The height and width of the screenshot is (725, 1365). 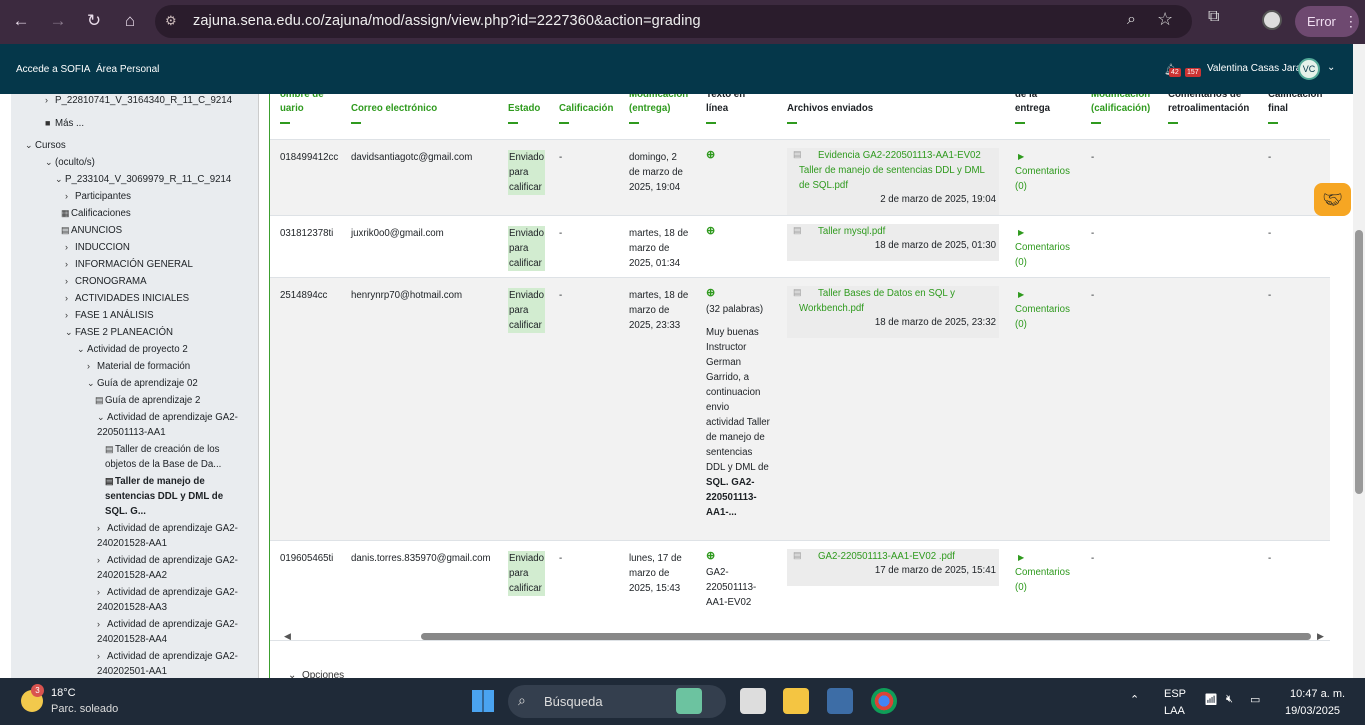 I want to click on task-view-icon, so click(x=753, y=701).